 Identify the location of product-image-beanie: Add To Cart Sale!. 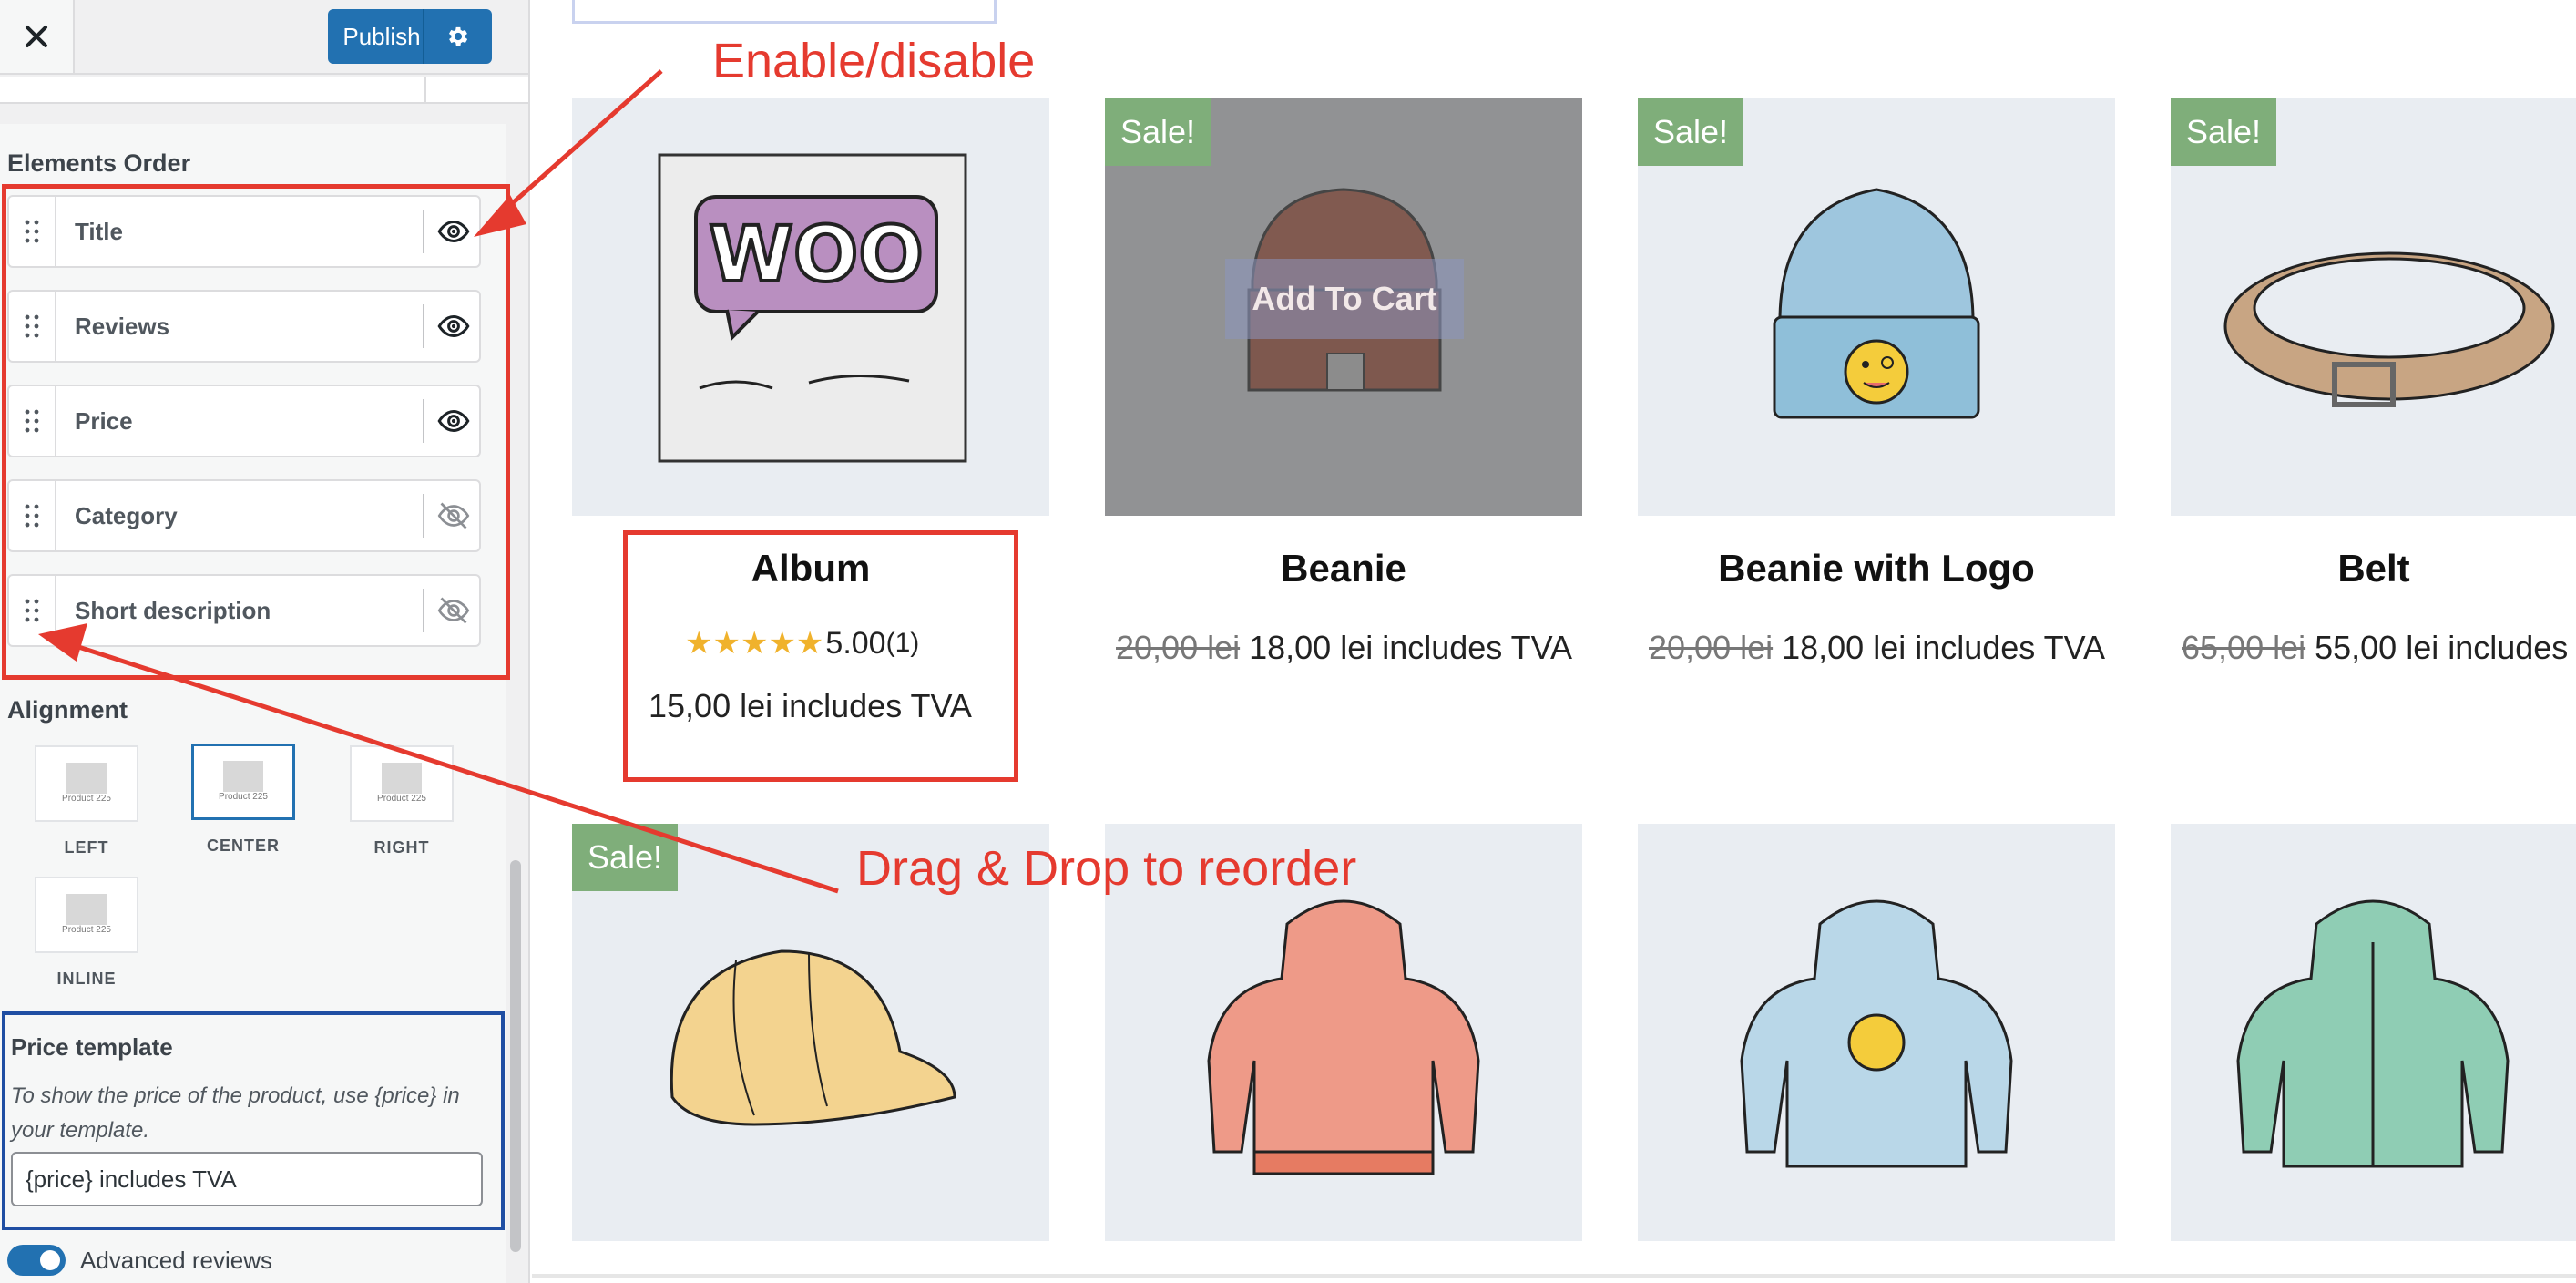
(1343, 307).